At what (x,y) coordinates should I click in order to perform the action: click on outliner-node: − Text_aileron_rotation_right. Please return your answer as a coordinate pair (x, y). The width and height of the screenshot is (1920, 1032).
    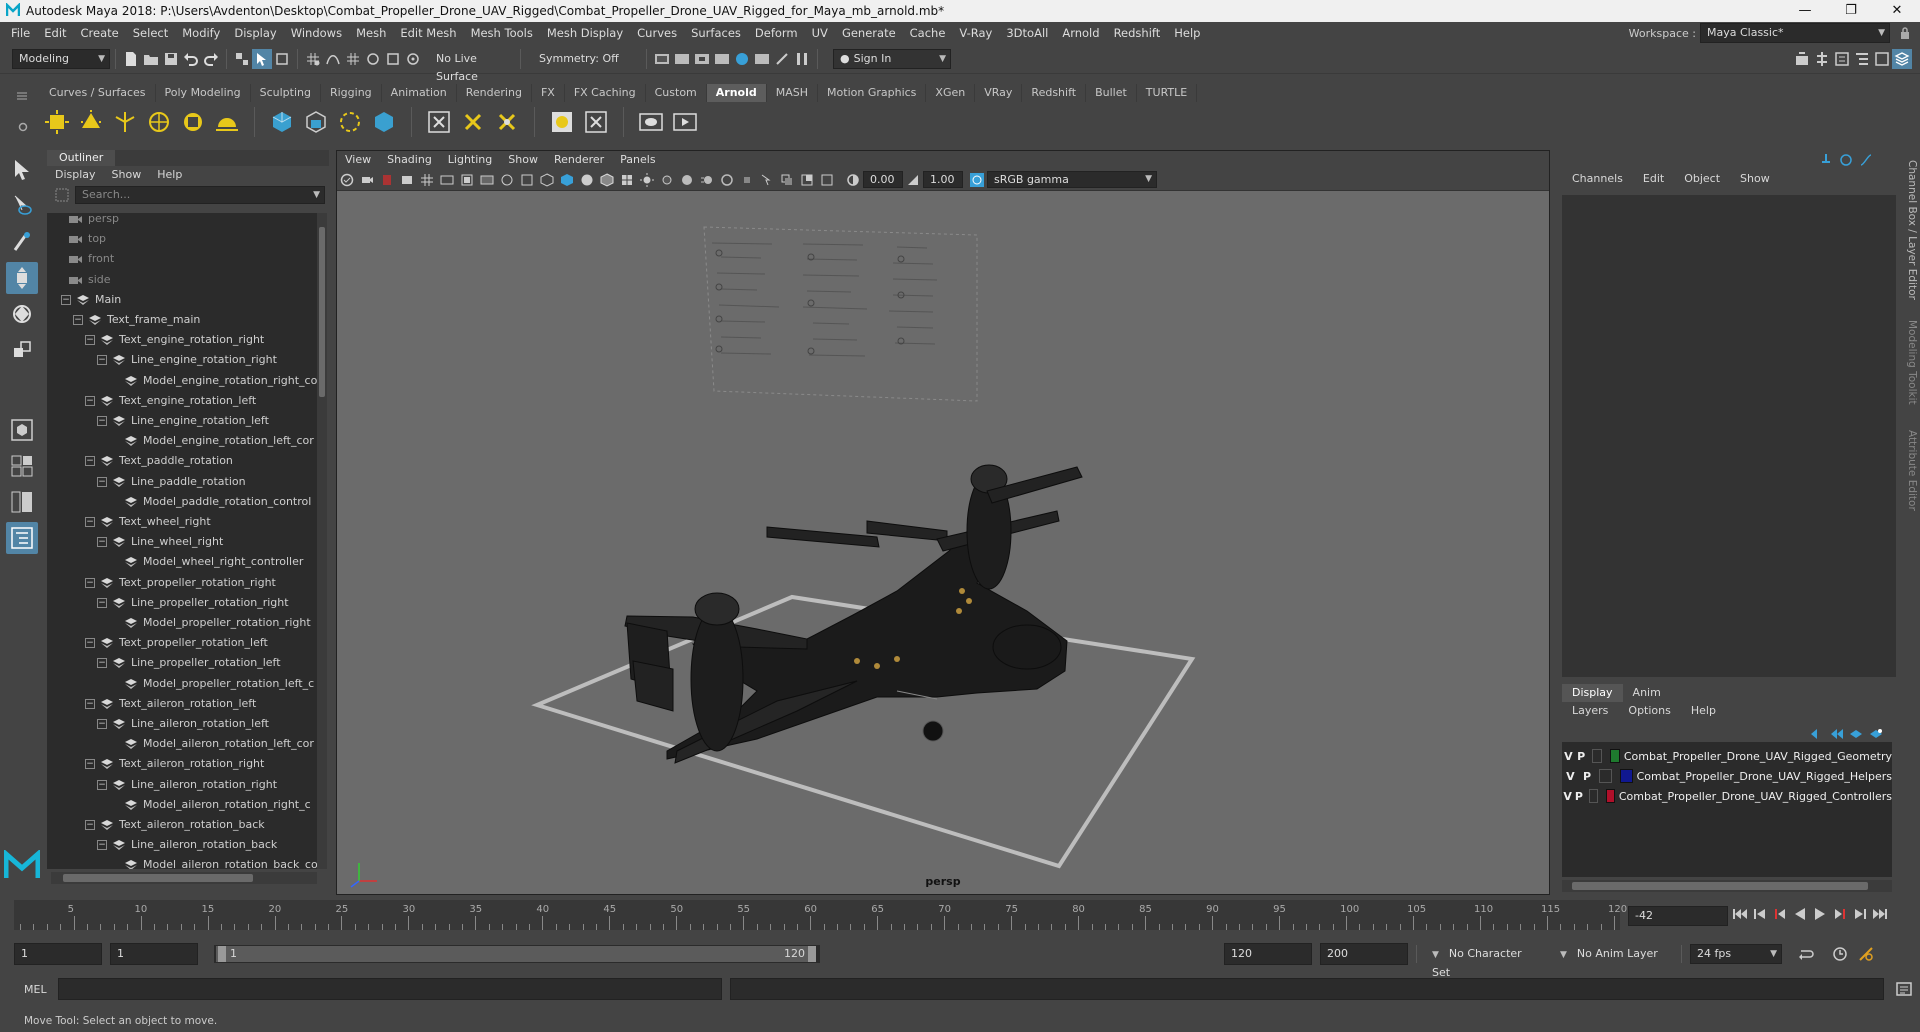
    Looking at the image, I should click on (174, 764).